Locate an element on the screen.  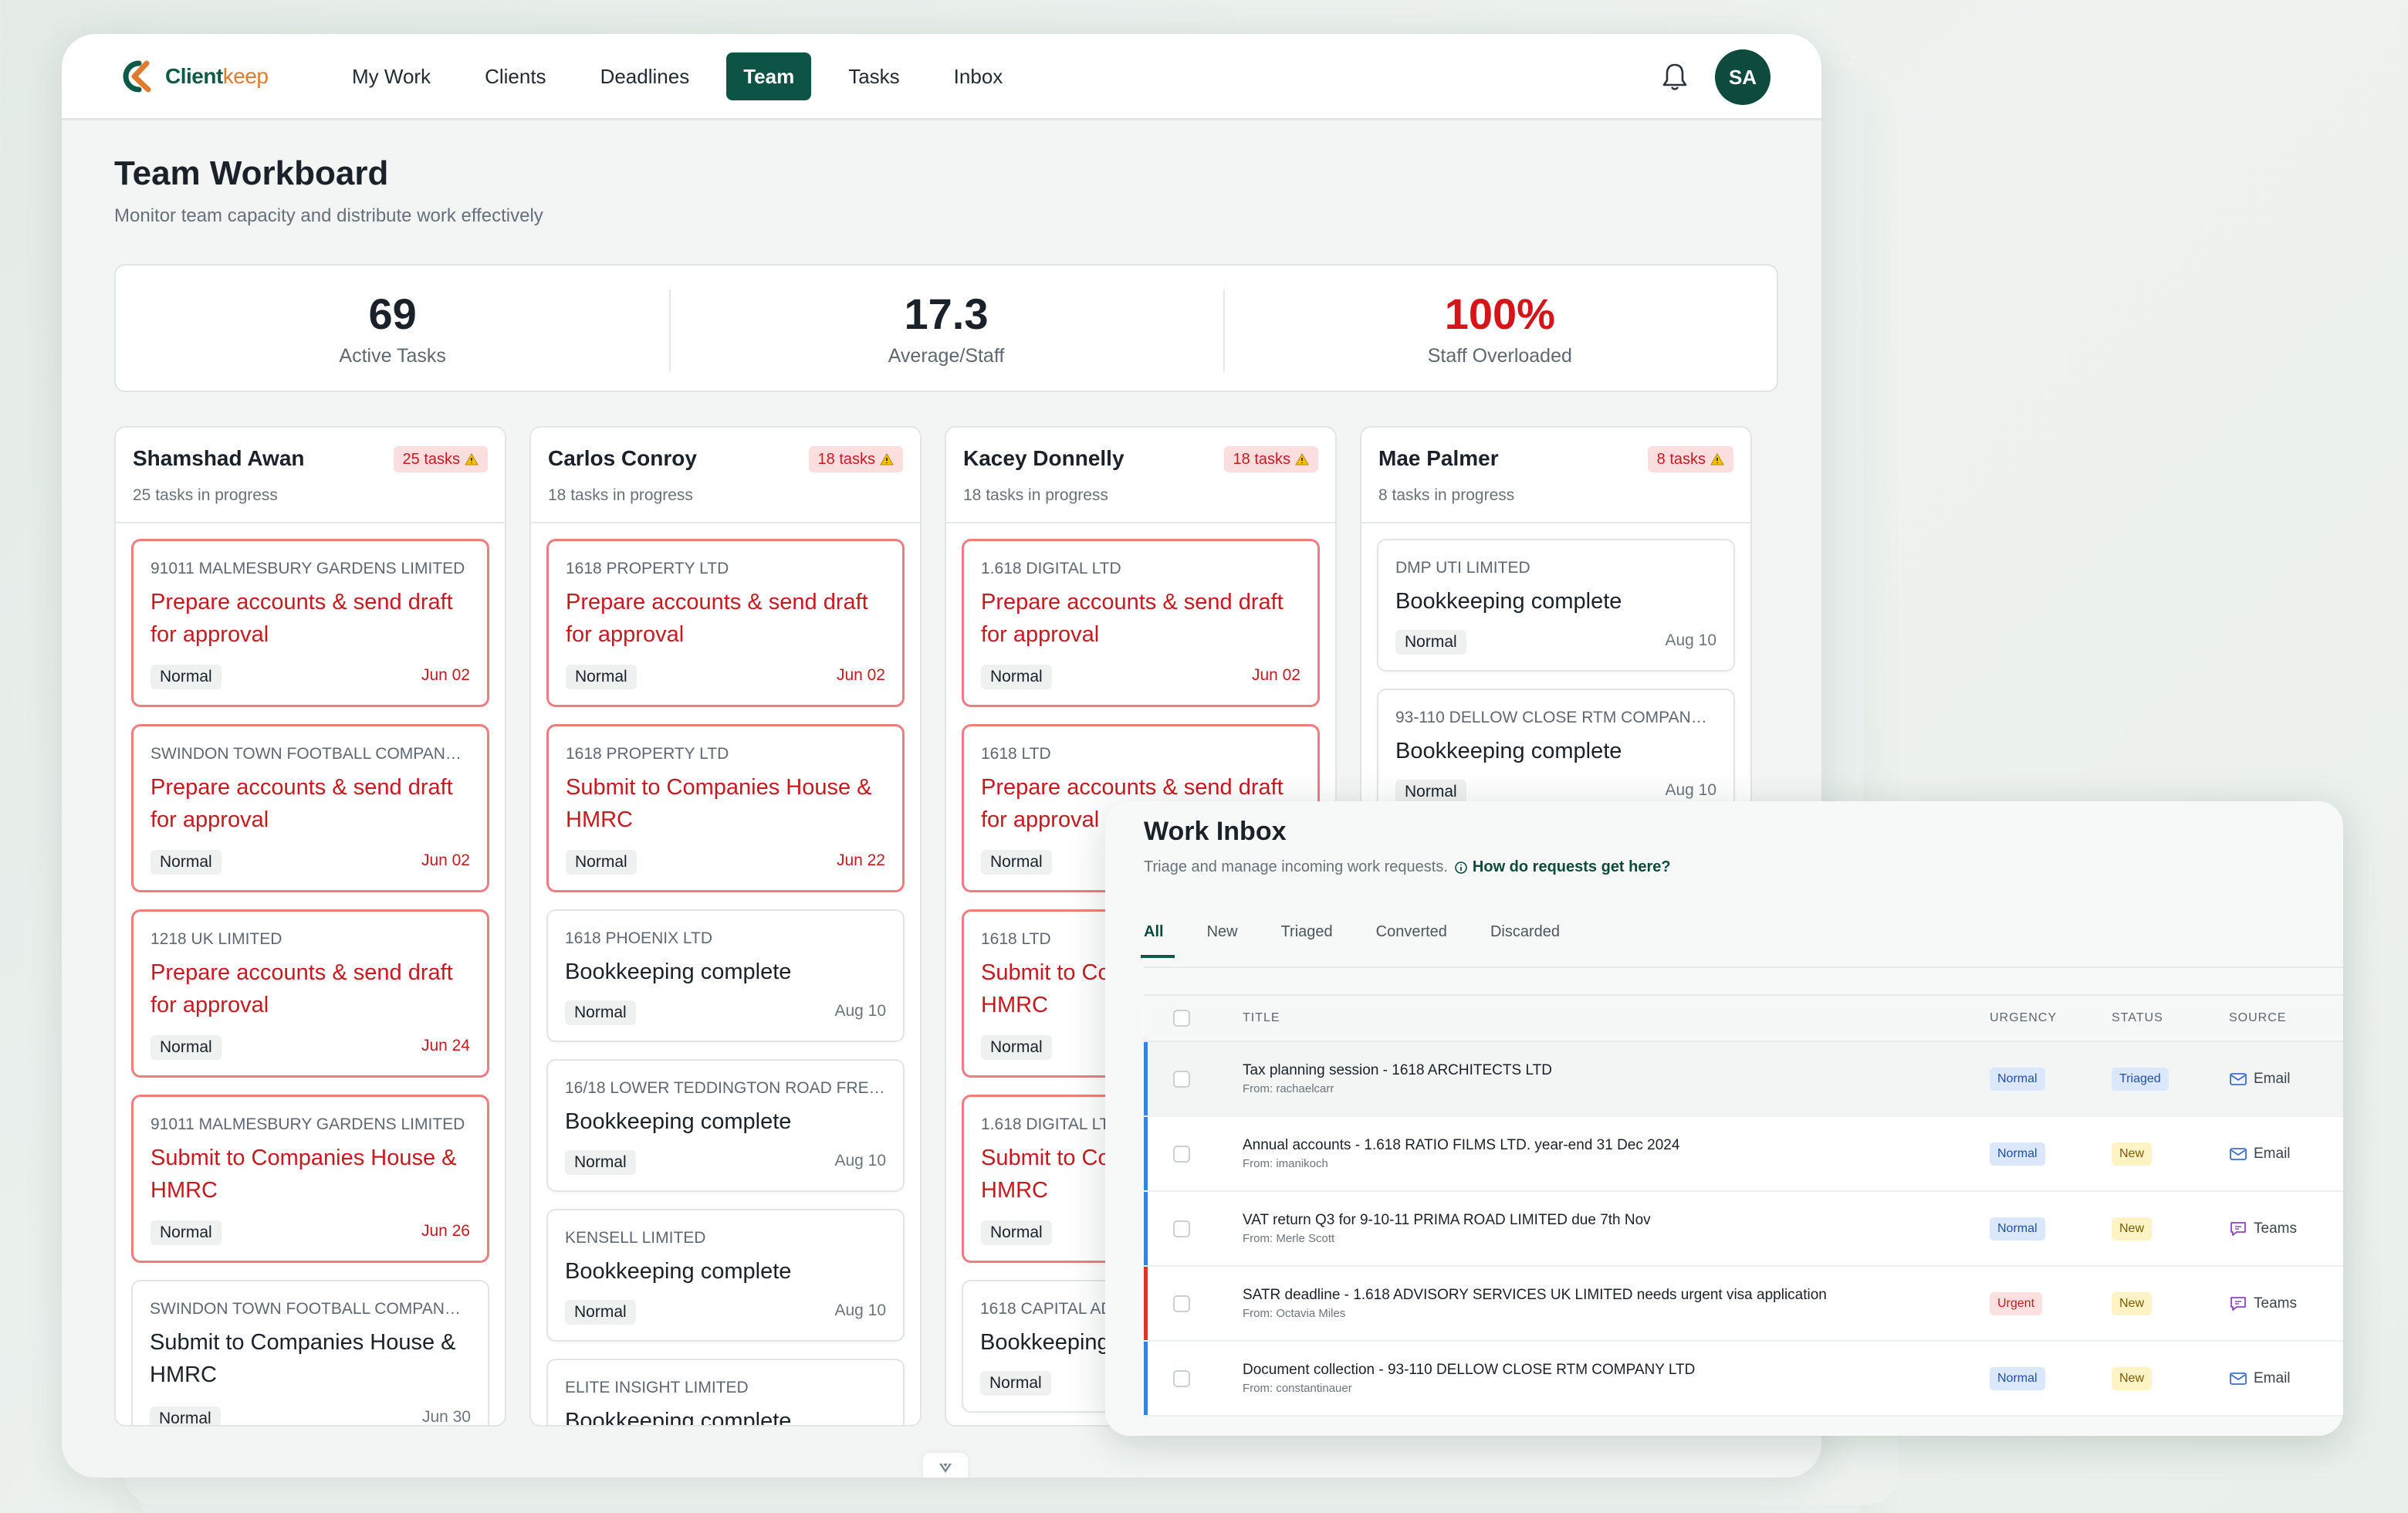
task-client: 1618 PHOENIX LTD is located at coordinates (639, 938).